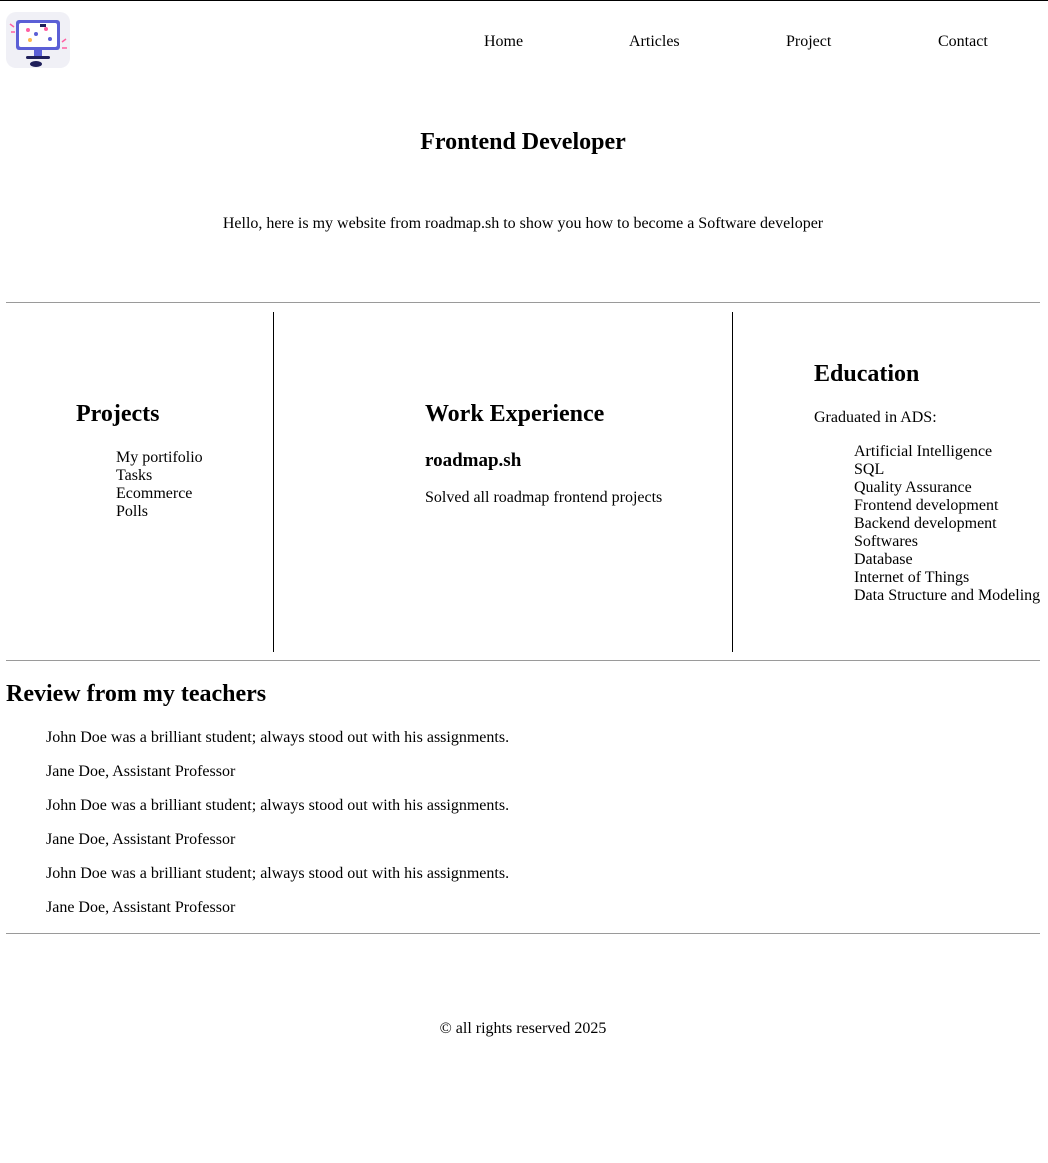 The width and height of the screenshot is (1048, 1163). Describe the element at coordinates (654, 42) in the screenshot. I see `nav-articles-link: Articles` at that location.